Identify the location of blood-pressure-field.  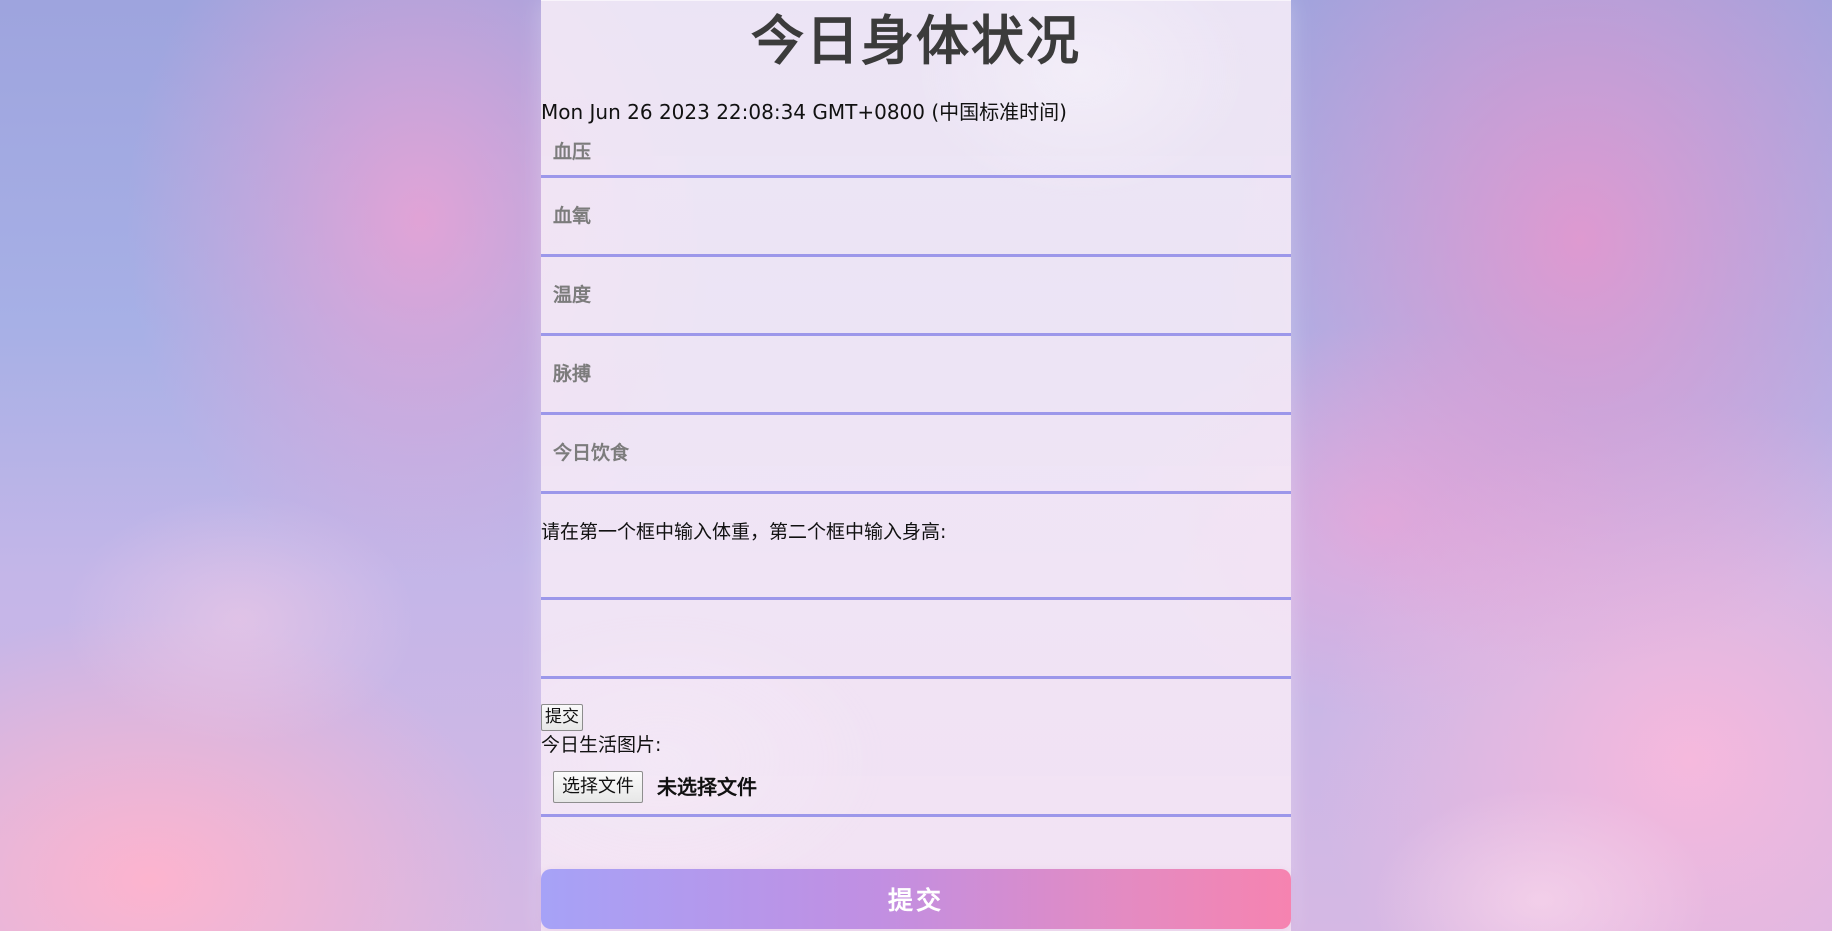
(916, 153).